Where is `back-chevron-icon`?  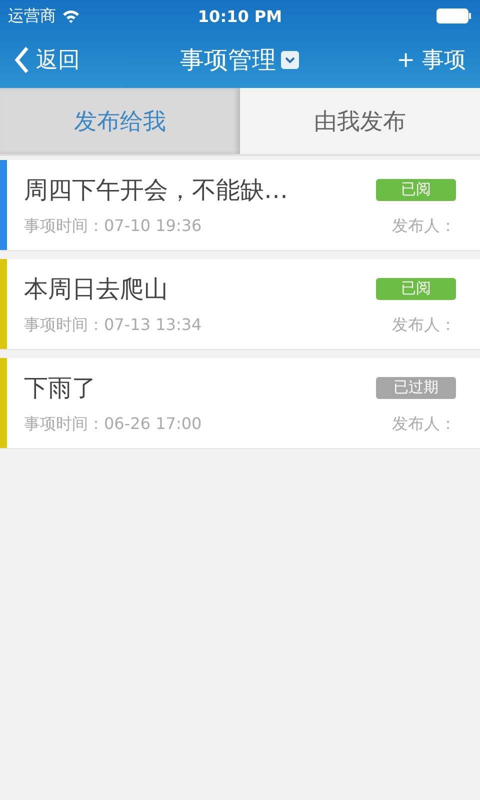
back-chevron-icon is located at coordinates (22, 60).